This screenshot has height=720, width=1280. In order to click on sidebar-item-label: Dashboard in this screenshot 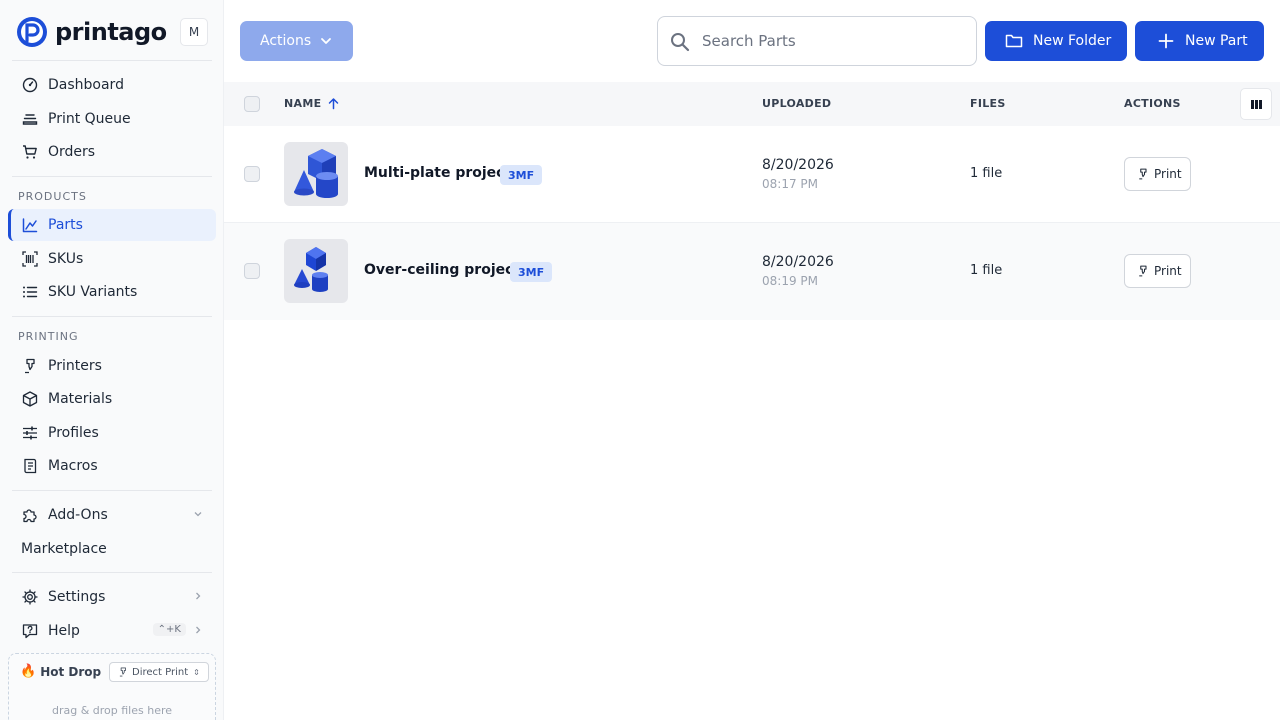, I will do `click(86, 85)`.